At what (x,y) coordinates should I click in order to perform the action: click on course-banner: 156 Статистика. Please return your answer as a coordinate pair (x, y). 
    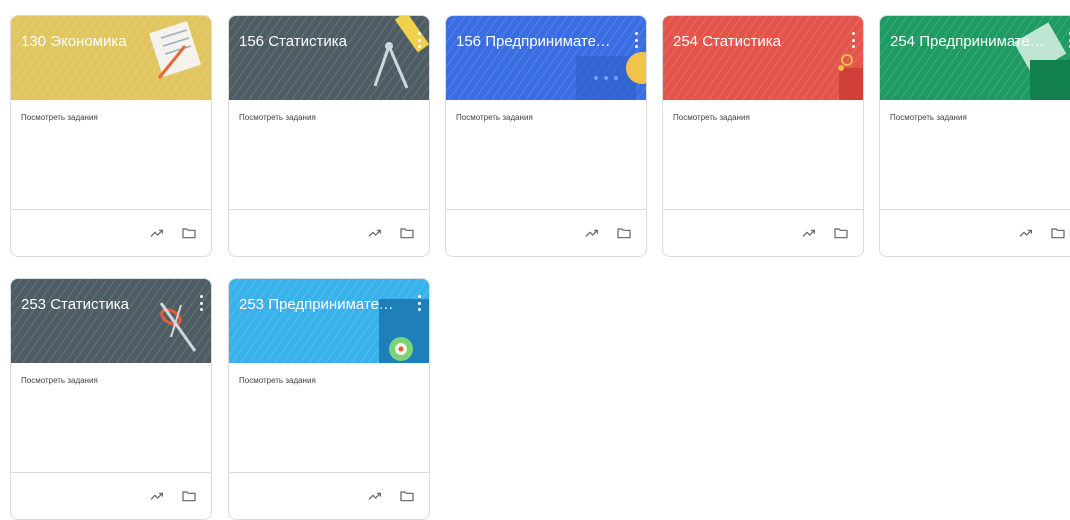
    Looking at the image, I should click on (329, 58).